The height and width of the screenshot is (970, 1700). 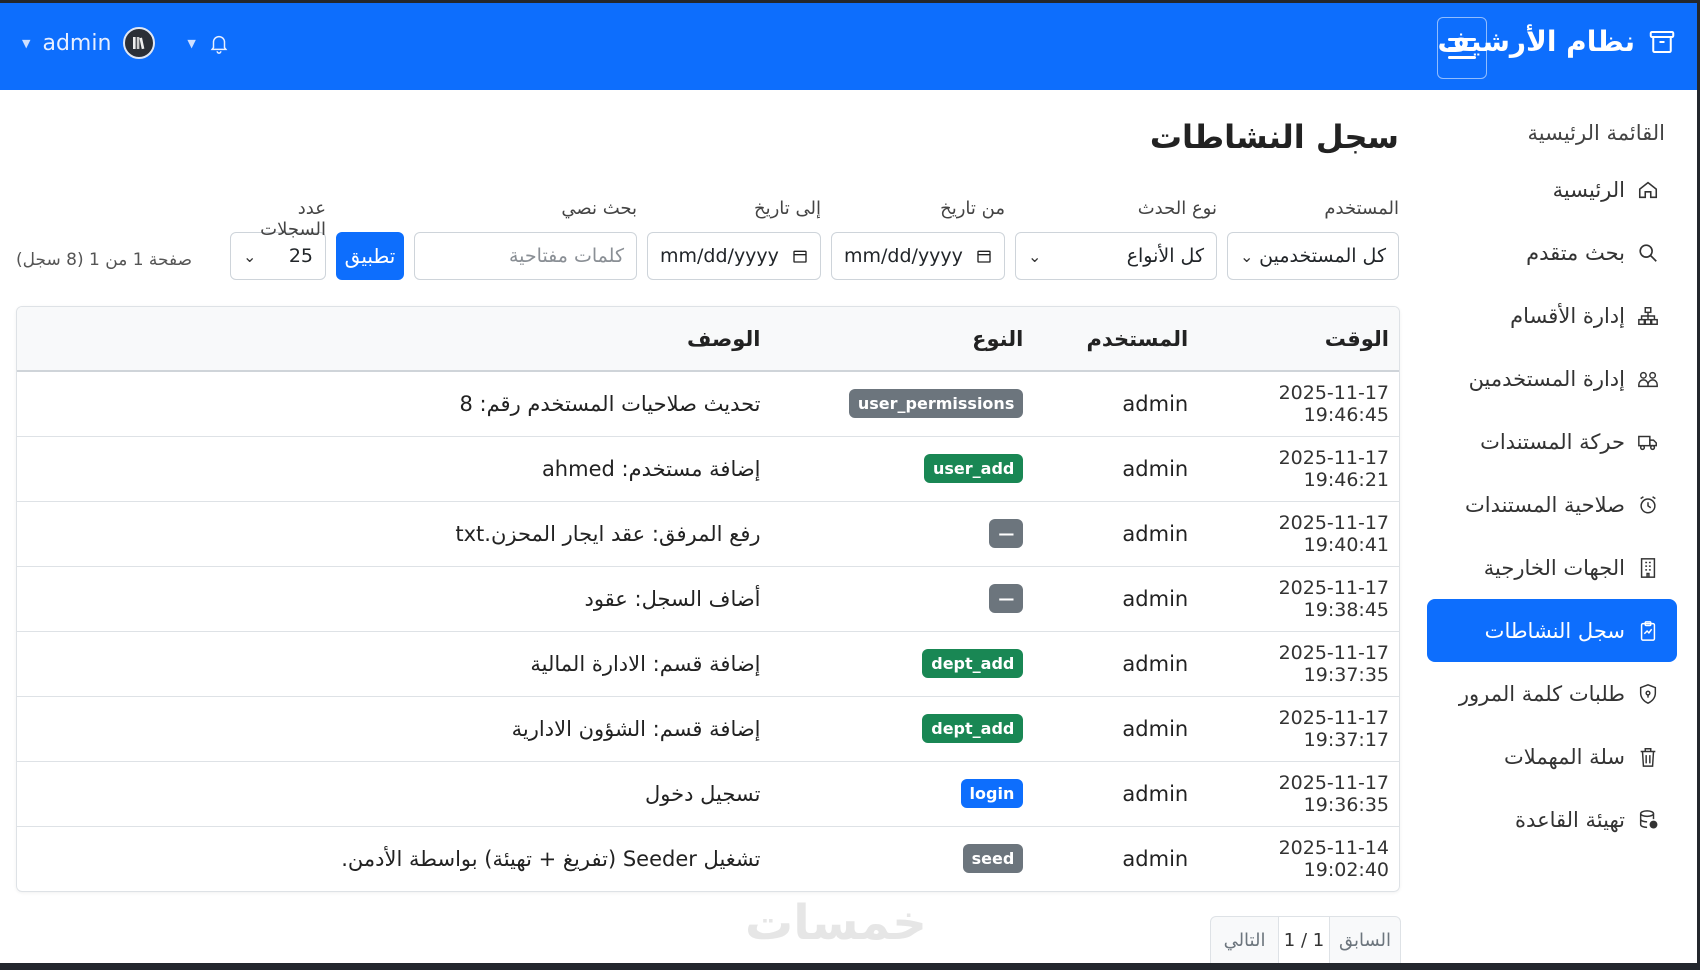 I want to click on column-header-description: الوصف, so click(x=394, y=339).